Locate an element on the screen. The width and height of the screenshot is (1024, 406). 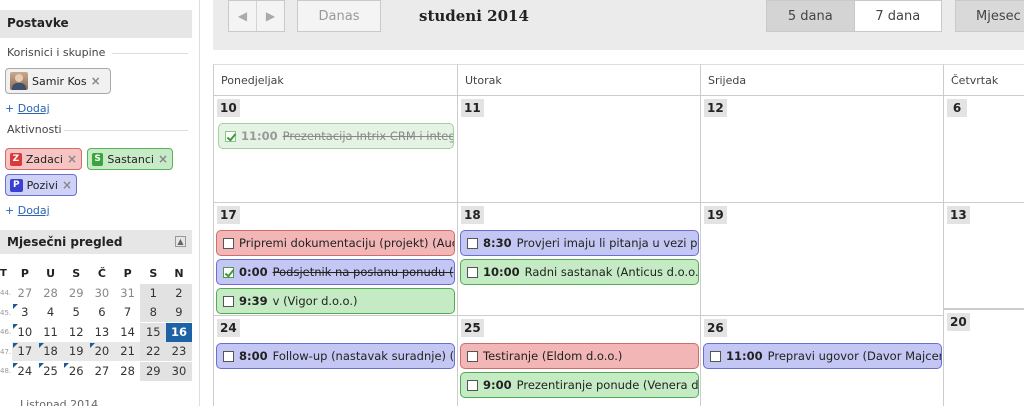
mini-calendar-day: 24 is located at coordinates (25, 371).